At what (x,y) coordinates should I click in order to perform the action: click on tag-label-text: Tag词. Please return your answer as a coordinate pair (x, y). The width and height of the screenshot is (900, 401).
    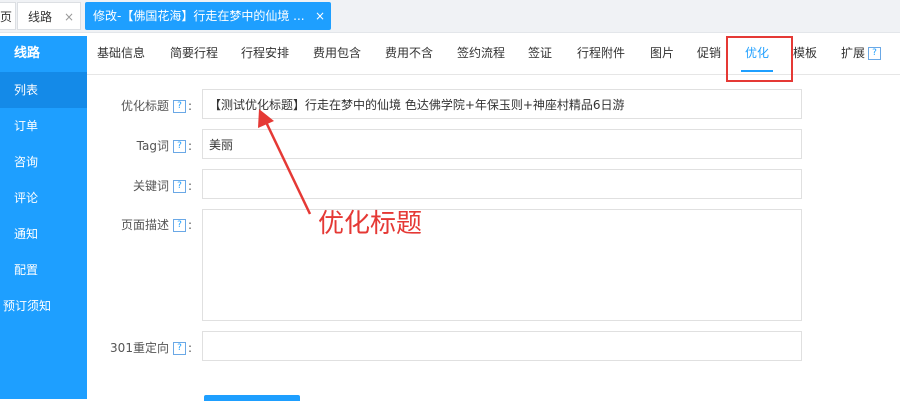
    Looking at the image, I should click on (152, 146).